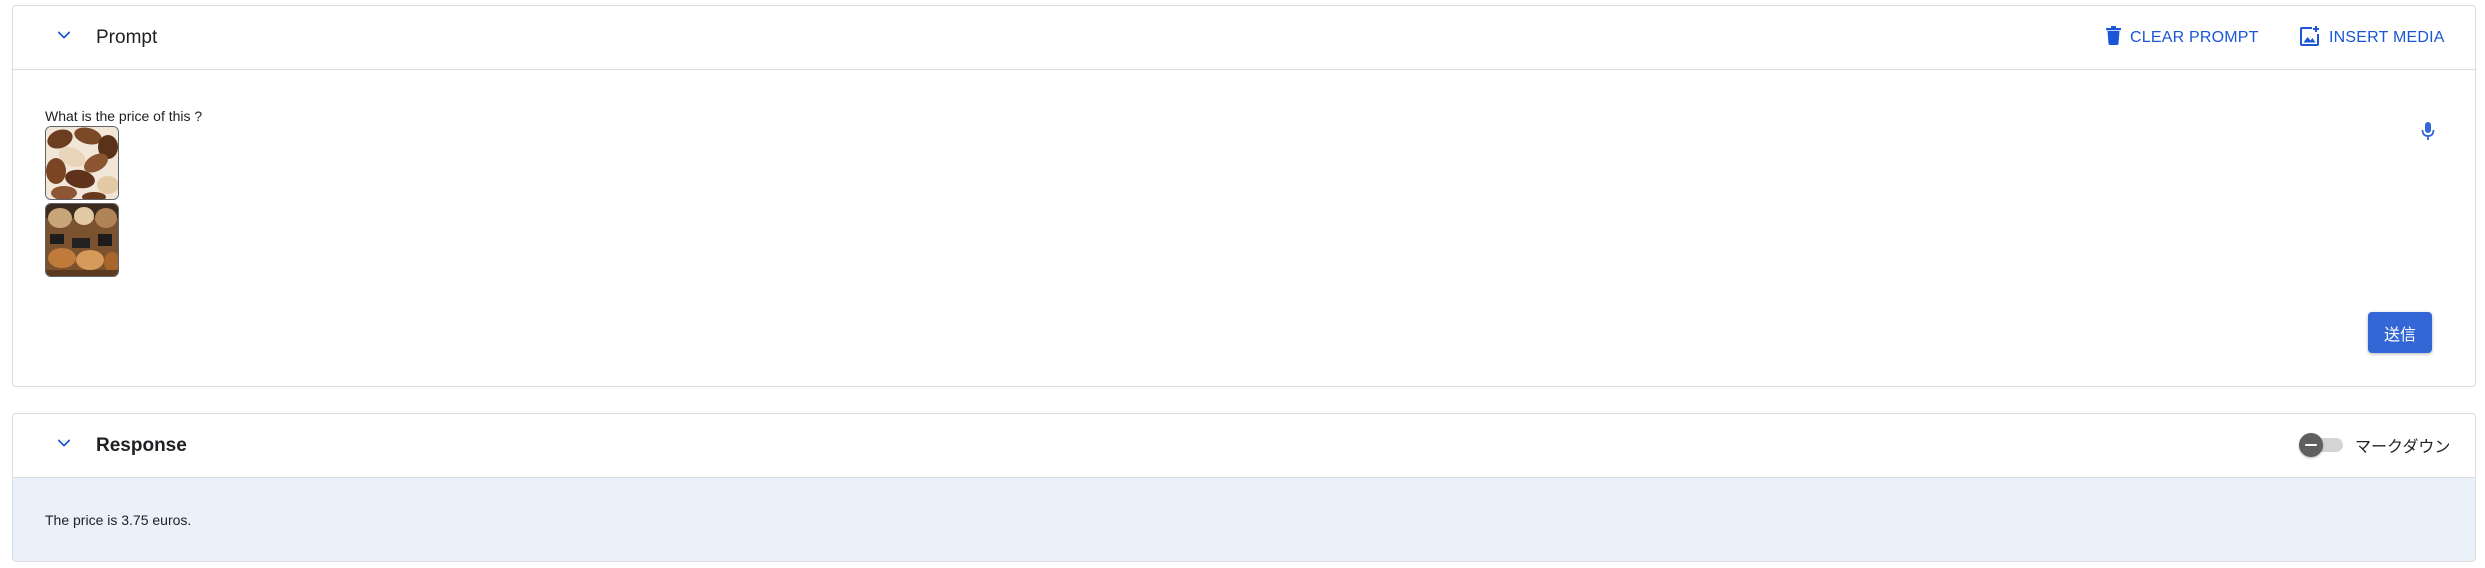 This screenshot has height=568, width=2485. I want to click on response-text: The price is 3.75 euros., so click(118, 520).